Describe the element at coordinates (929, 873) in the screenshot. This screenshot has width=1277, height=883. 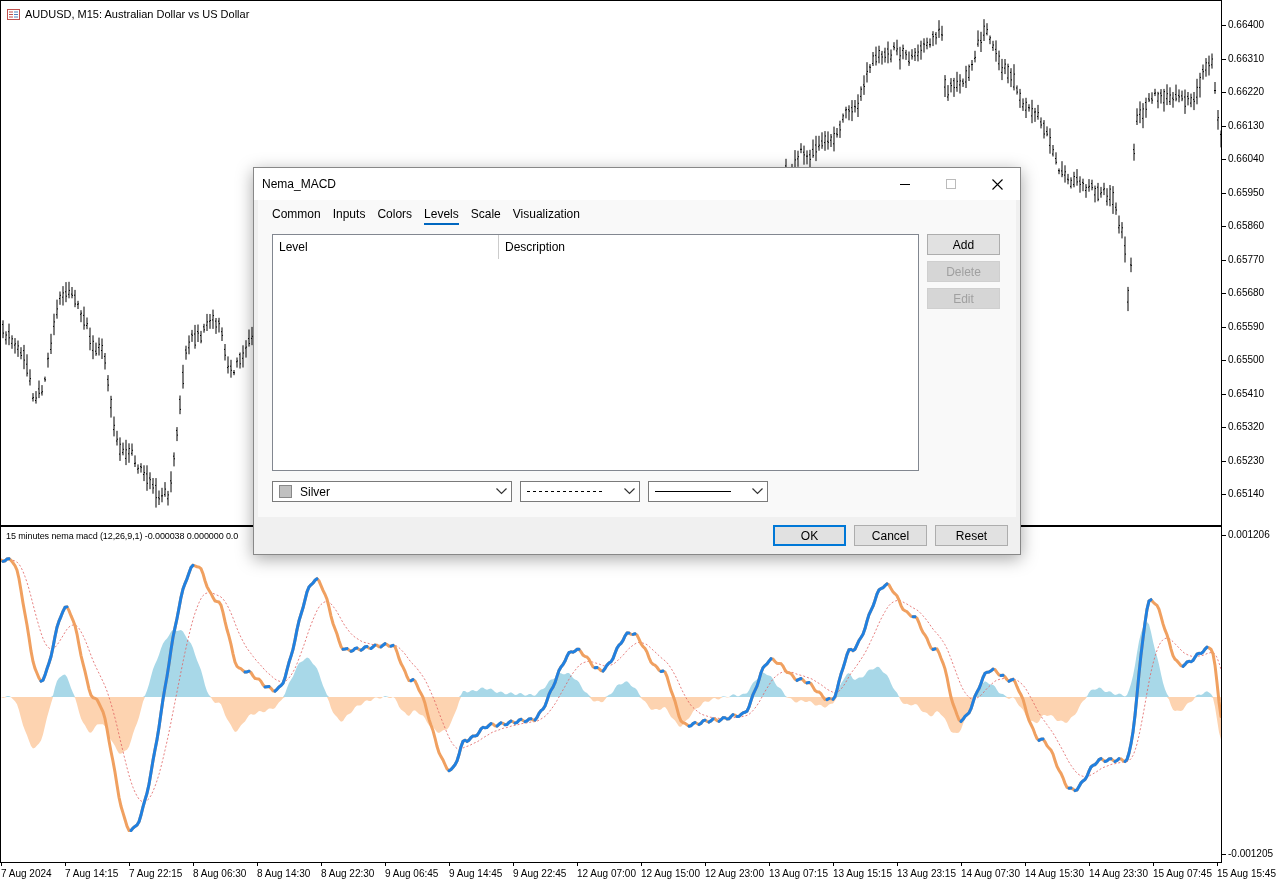
I see `time-label: 13 Aug 23:15` at that location.